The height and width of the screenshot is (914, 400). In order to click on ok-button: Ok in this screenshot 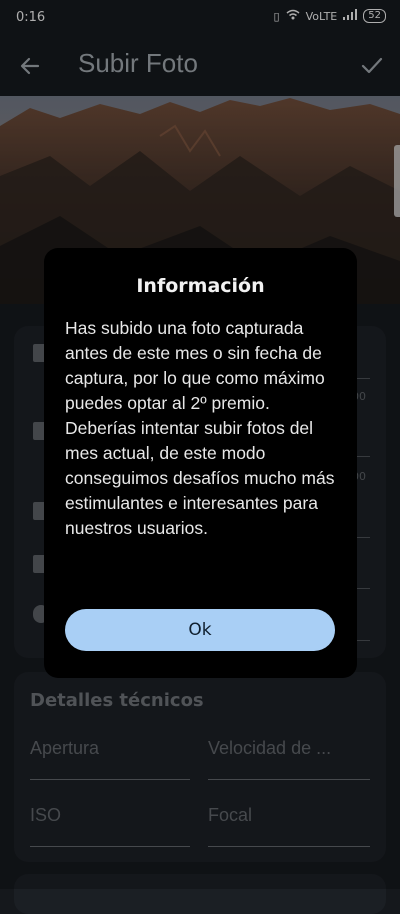, I will do `click(200, 630)`.